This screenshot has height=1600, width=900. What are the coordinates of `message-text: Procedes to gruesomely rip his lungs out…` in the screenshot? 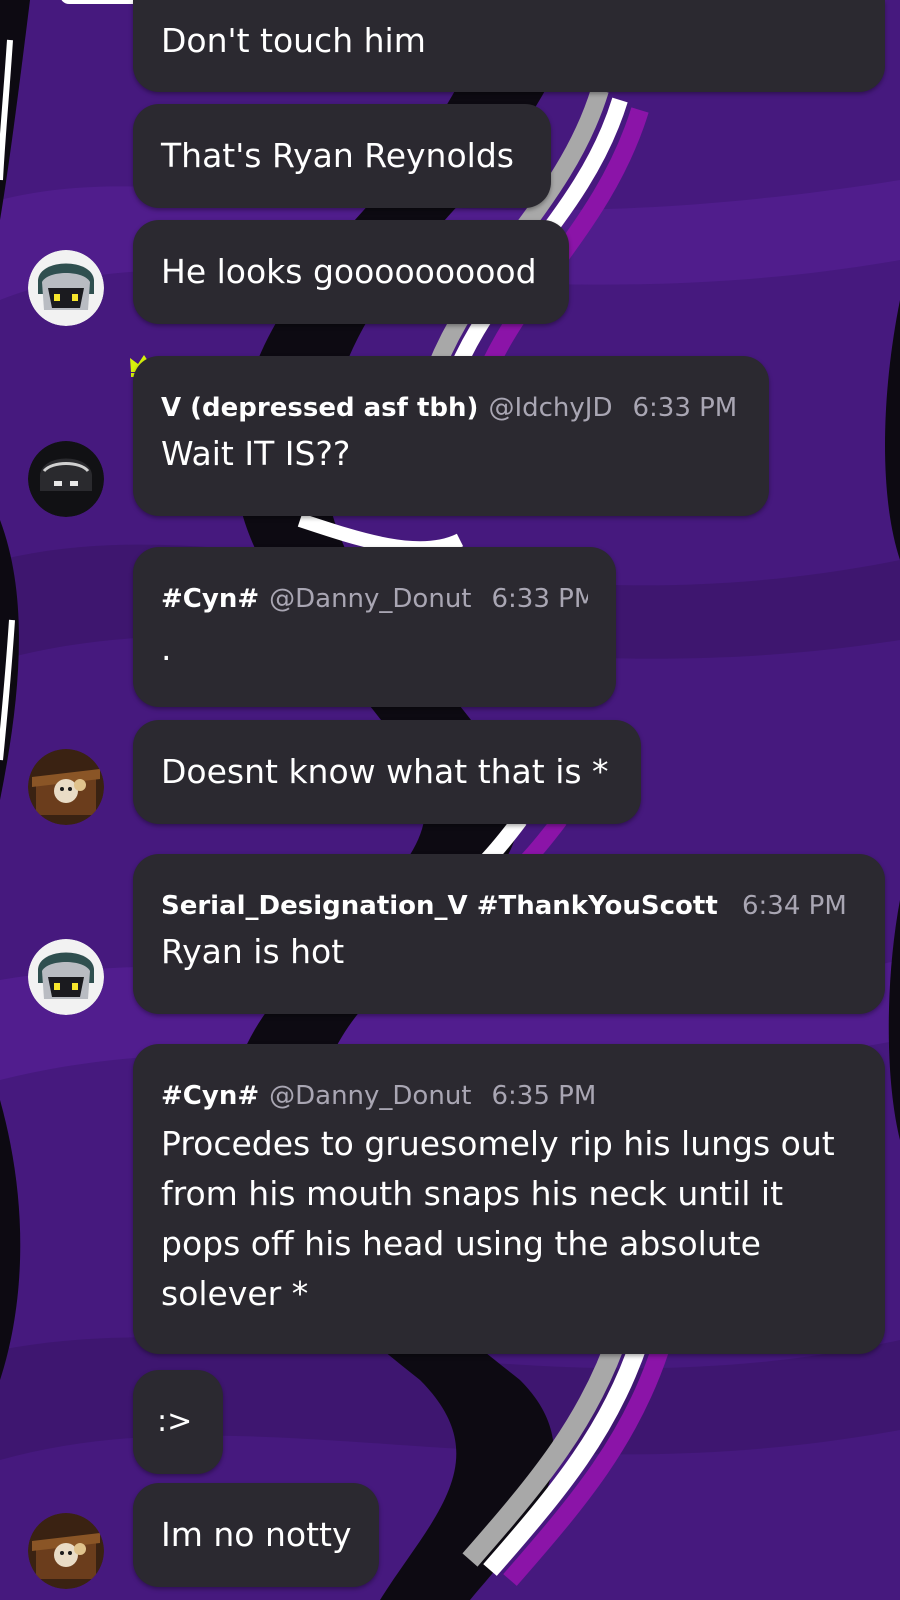 It's located at (498, 1218).